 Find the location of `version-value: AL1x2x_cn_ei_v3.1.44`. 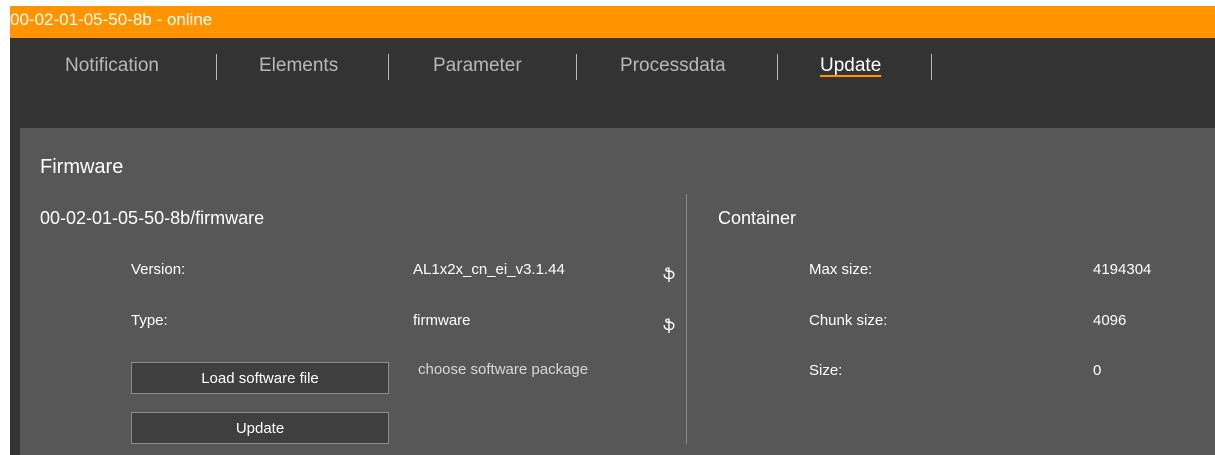

version-value: AL1x2x_cn_ei_v3.1.44 is located at coordinates (489, 269).